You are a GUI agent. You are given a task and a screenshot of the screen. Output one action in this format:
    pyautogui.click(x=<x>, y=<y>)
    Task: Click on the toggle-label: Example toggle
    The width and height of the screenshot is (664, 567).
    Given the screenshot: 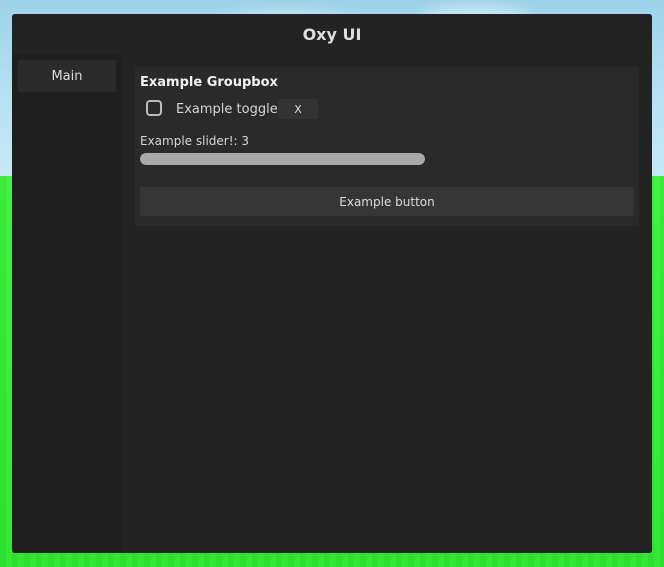 What is the action you would take?
    pyautogui.click(x=227, y=109)
    